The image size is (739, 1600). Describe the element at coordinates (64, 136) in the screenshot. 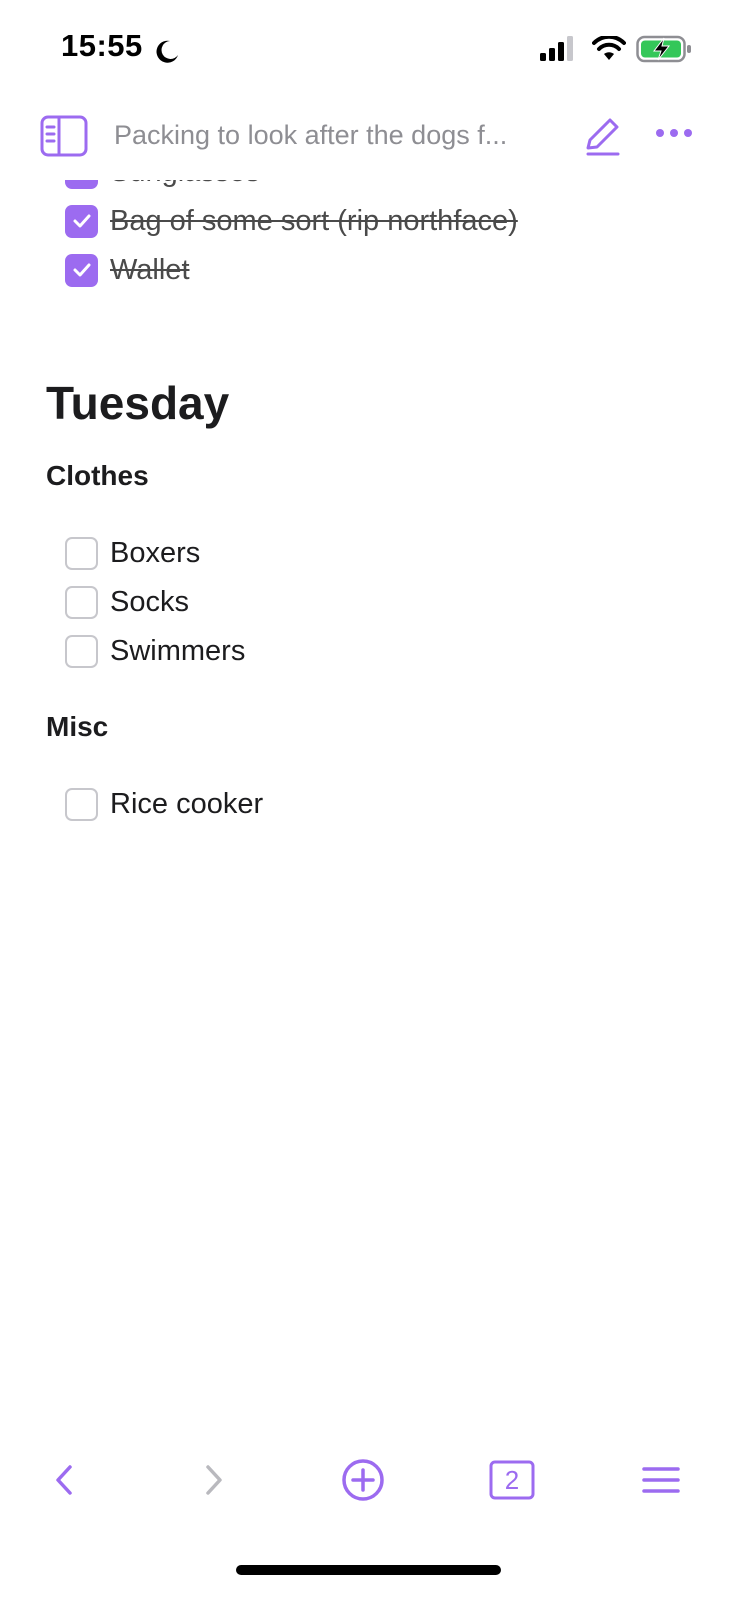

I see `sidebar-toggle-icon` at that location.